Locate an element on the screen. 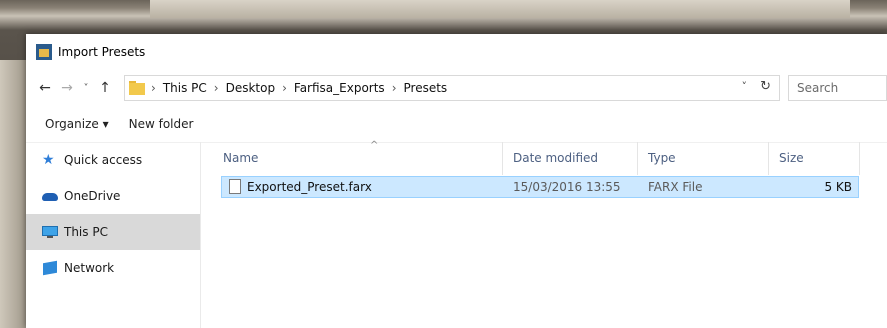 The image size is (887, 328). column-header-type: Type is located at coordinates (662, 158).